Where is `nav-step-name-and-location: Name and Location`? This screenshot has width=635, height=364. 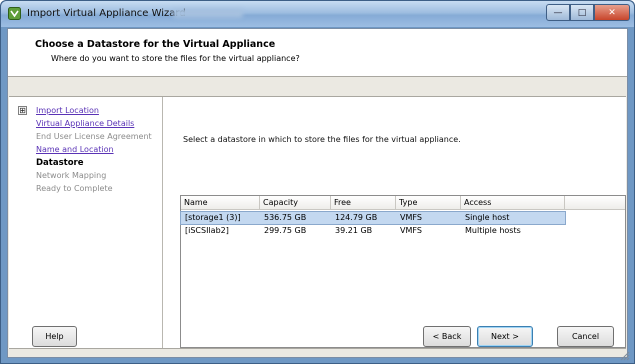
nav-step-name-and-location: Name and Location is located at coordinates (75, 149).